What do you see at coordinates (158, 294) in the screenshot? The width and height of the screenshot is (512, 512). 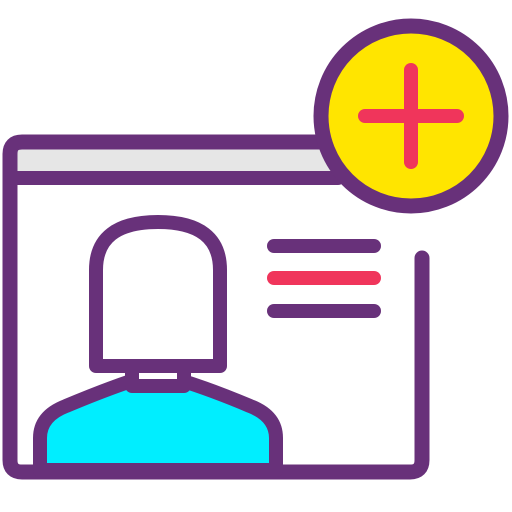 I see `avatar-head` at bounding box center [158, 294].